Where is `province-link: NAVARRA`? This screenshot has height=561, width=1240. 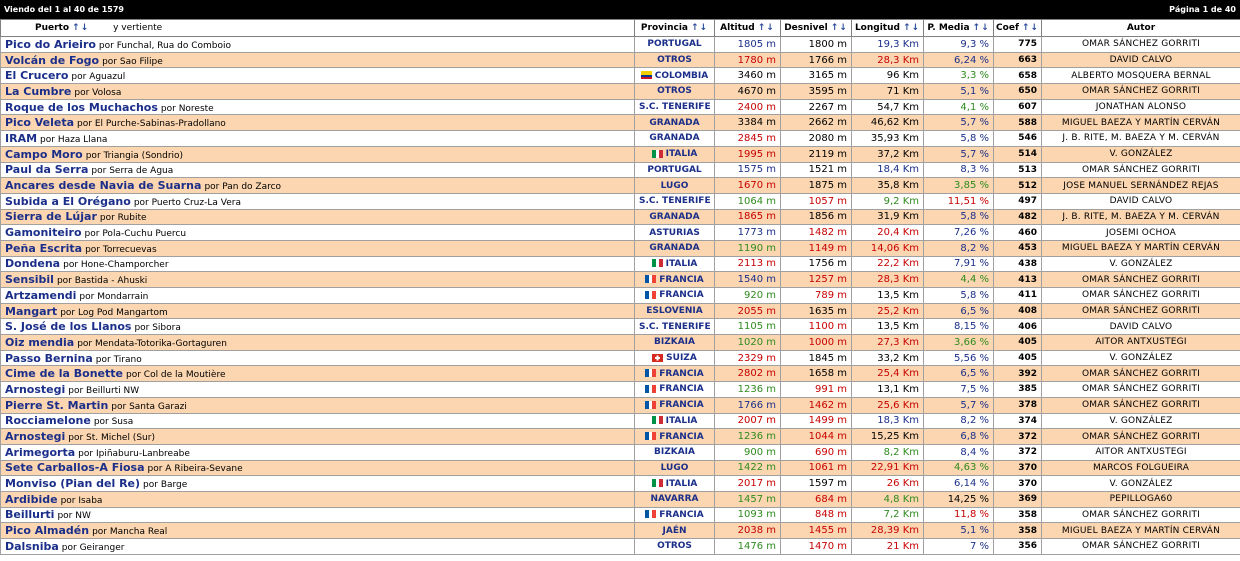
province-link: NAVARRA is located at coordinates (674, 499).